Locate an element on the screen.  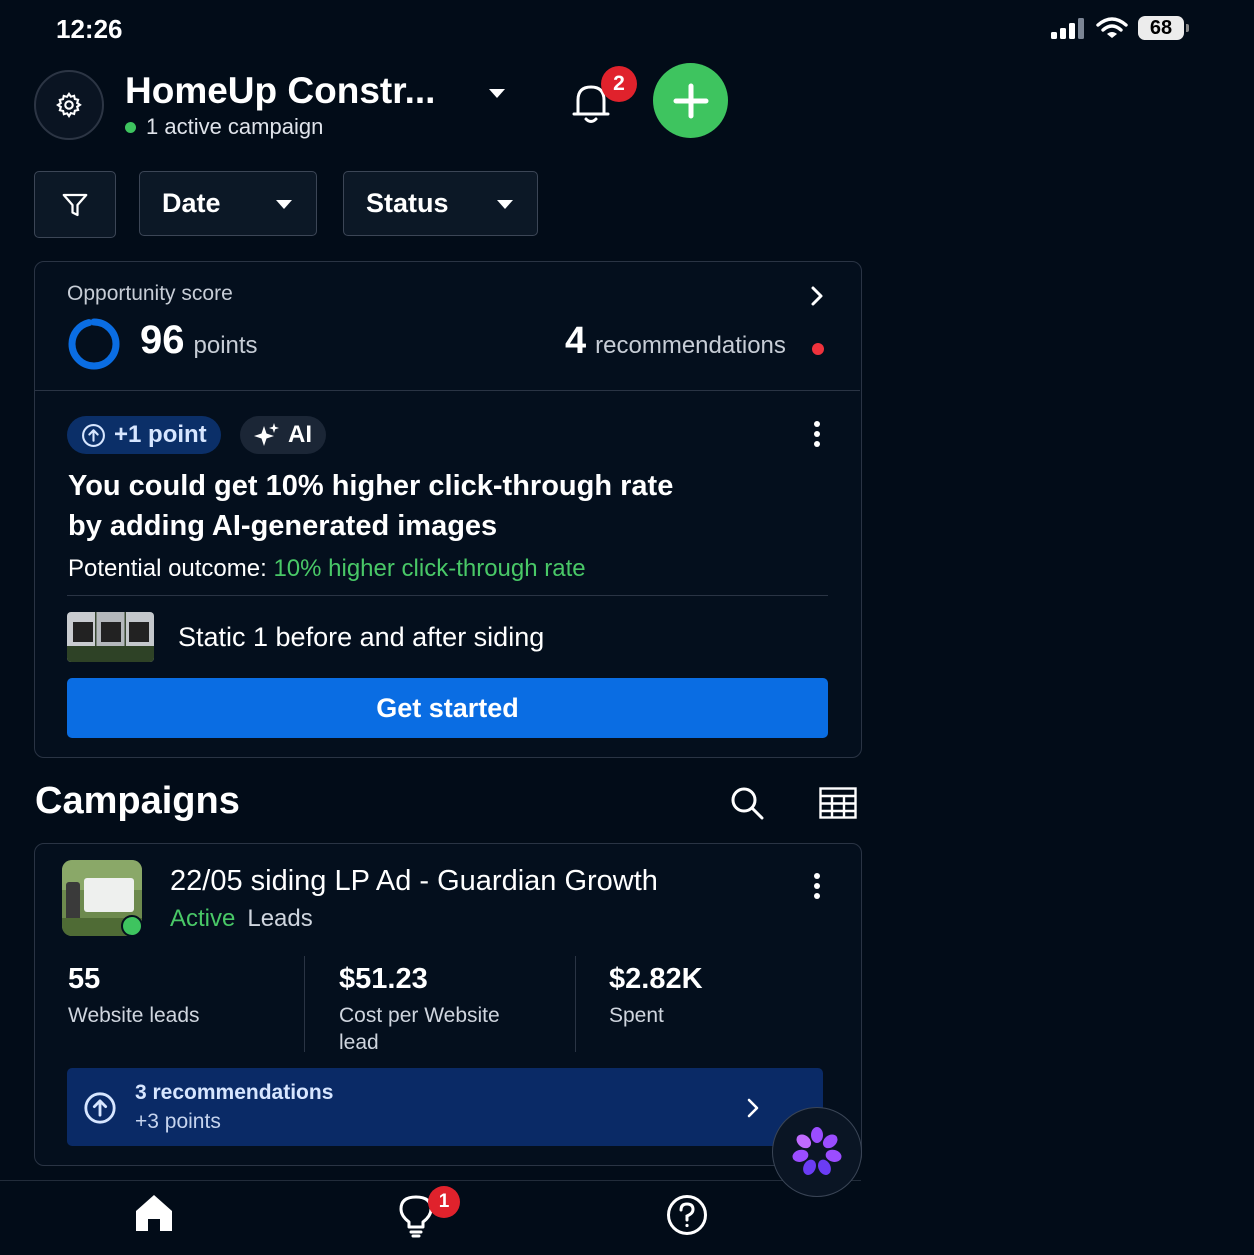
metric-cost-per-lead: $51.23 Cost per Website lead is located at coordinates (439, 1009).